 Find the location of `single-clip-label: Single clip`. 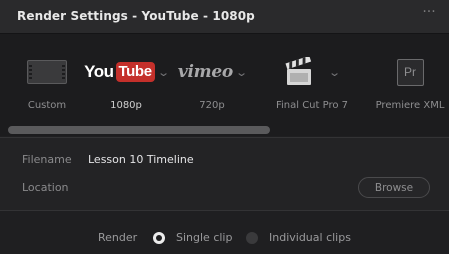

single-clip-label: Single clip is located at coordinates (204, 237).